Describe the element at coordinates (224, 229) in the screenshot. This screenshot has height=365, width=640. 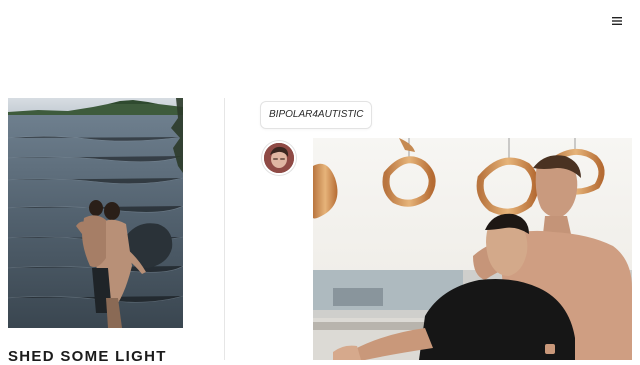
I see `column-divider` at that location.